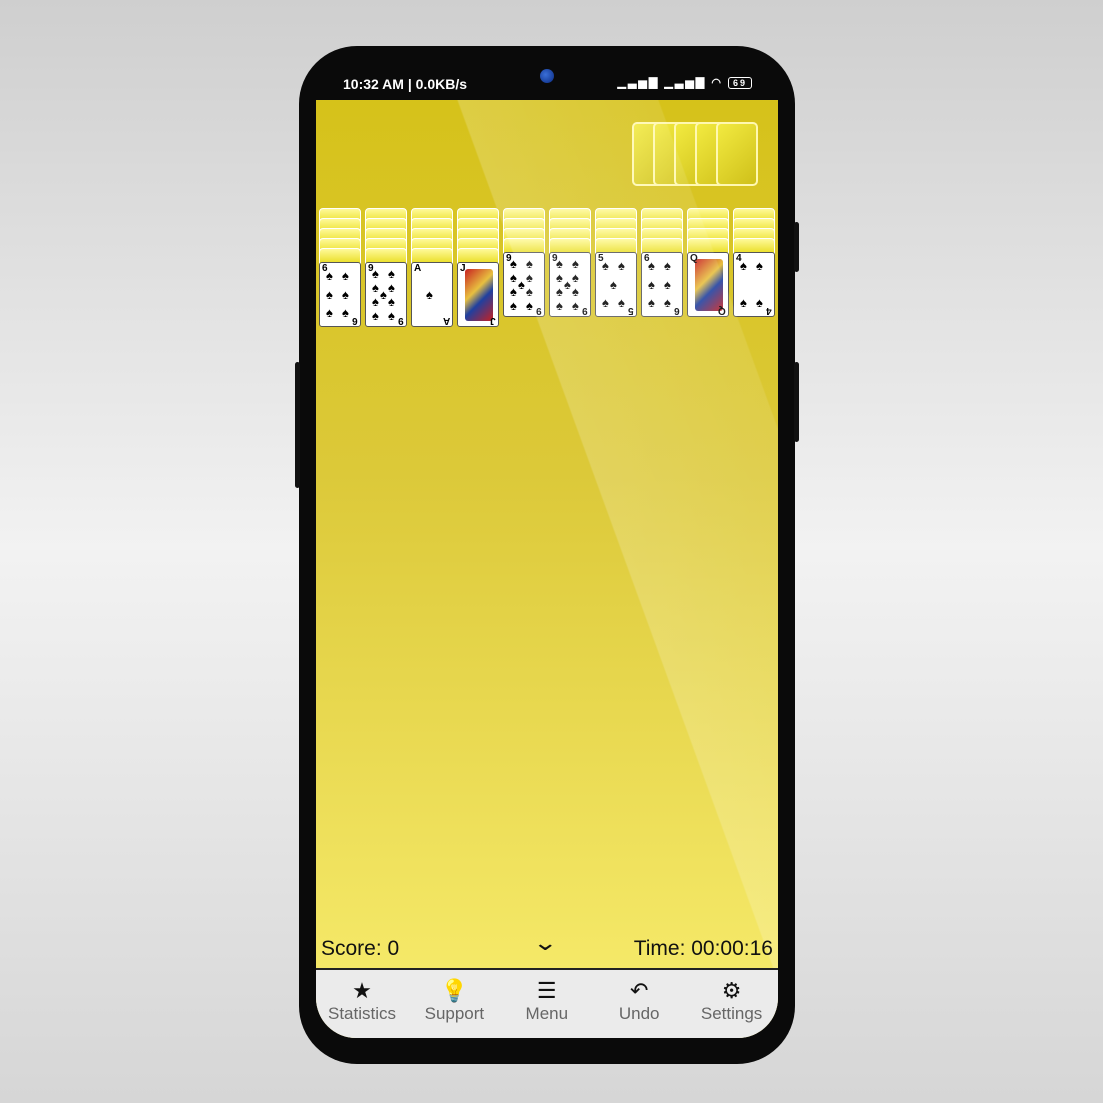 The width and height of the screenshot is (1103, 1103). What do you see at coordinates (739, 83) in the screenshot?
I see `battery-icon: 69` at bounding box center [739, 83].